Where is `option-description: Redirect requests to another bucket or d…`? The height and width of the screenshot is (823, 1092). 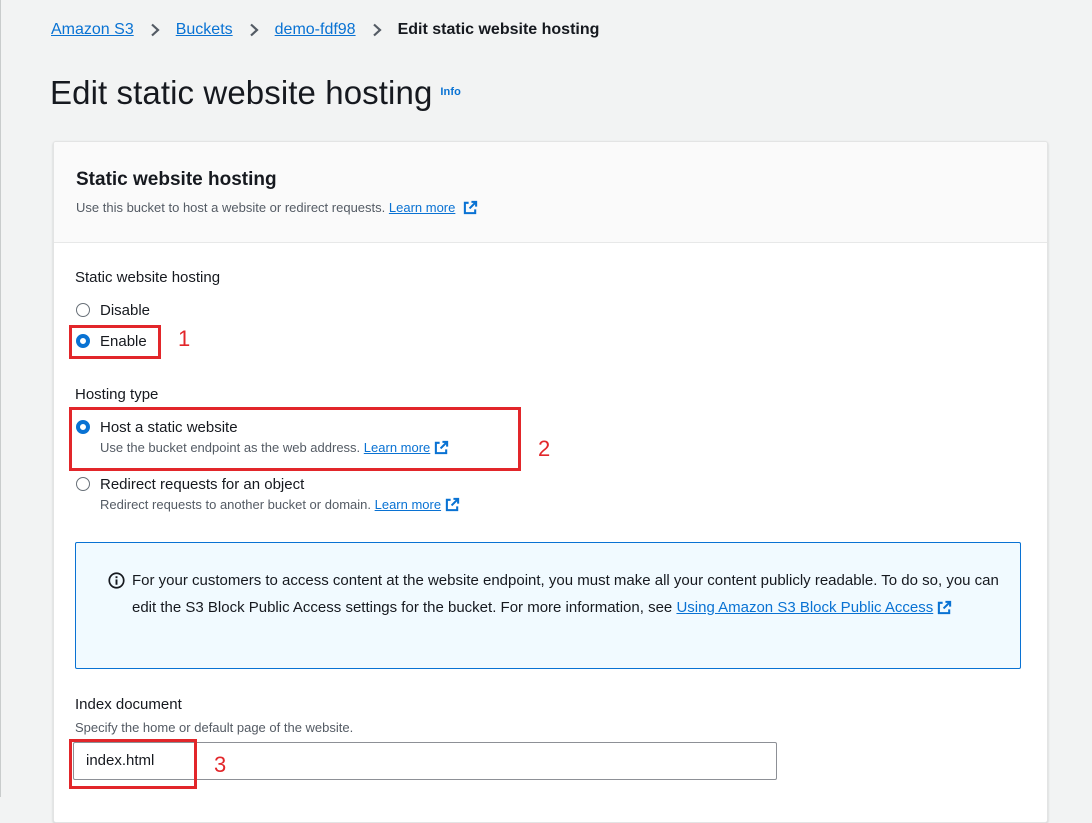 option-description: Redirect requests to another bucket or d… is located at coordinates (280, 504).